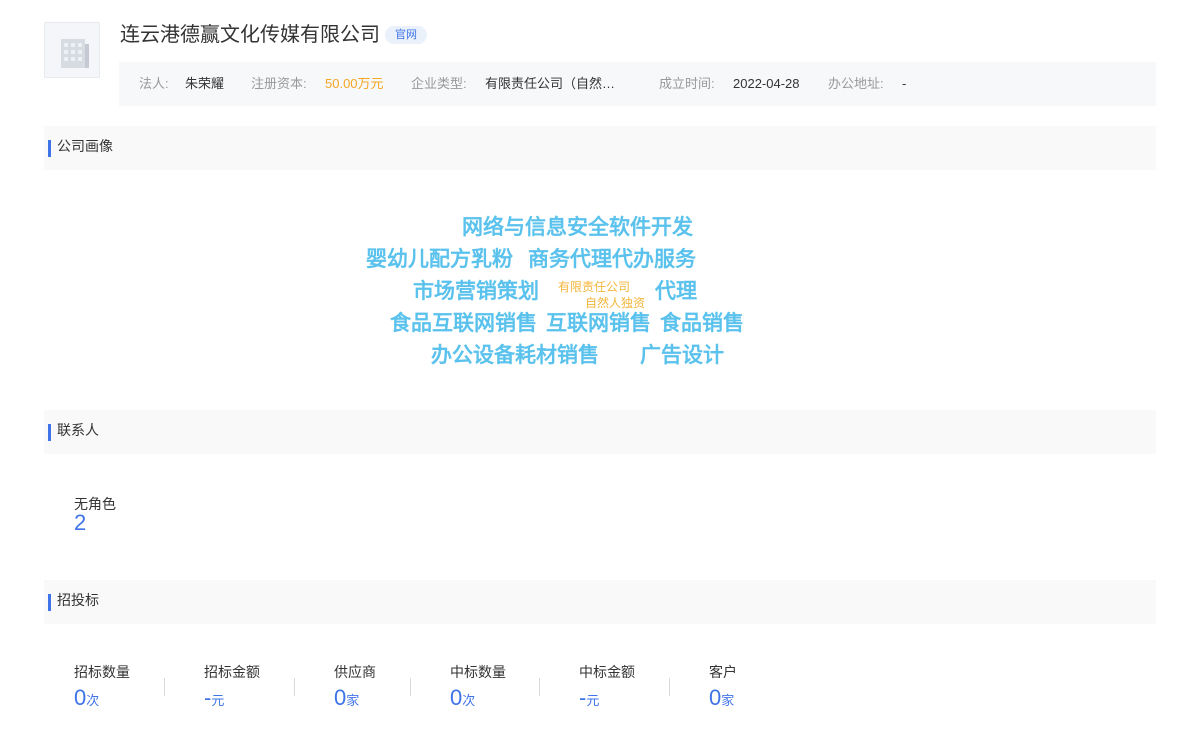 The width and height of the screenshot is (1200, 752). Describe the element at coordinates (232, 687) in the screenshot. I see `stat-tender-amount: 招标金额 -元` at that location.